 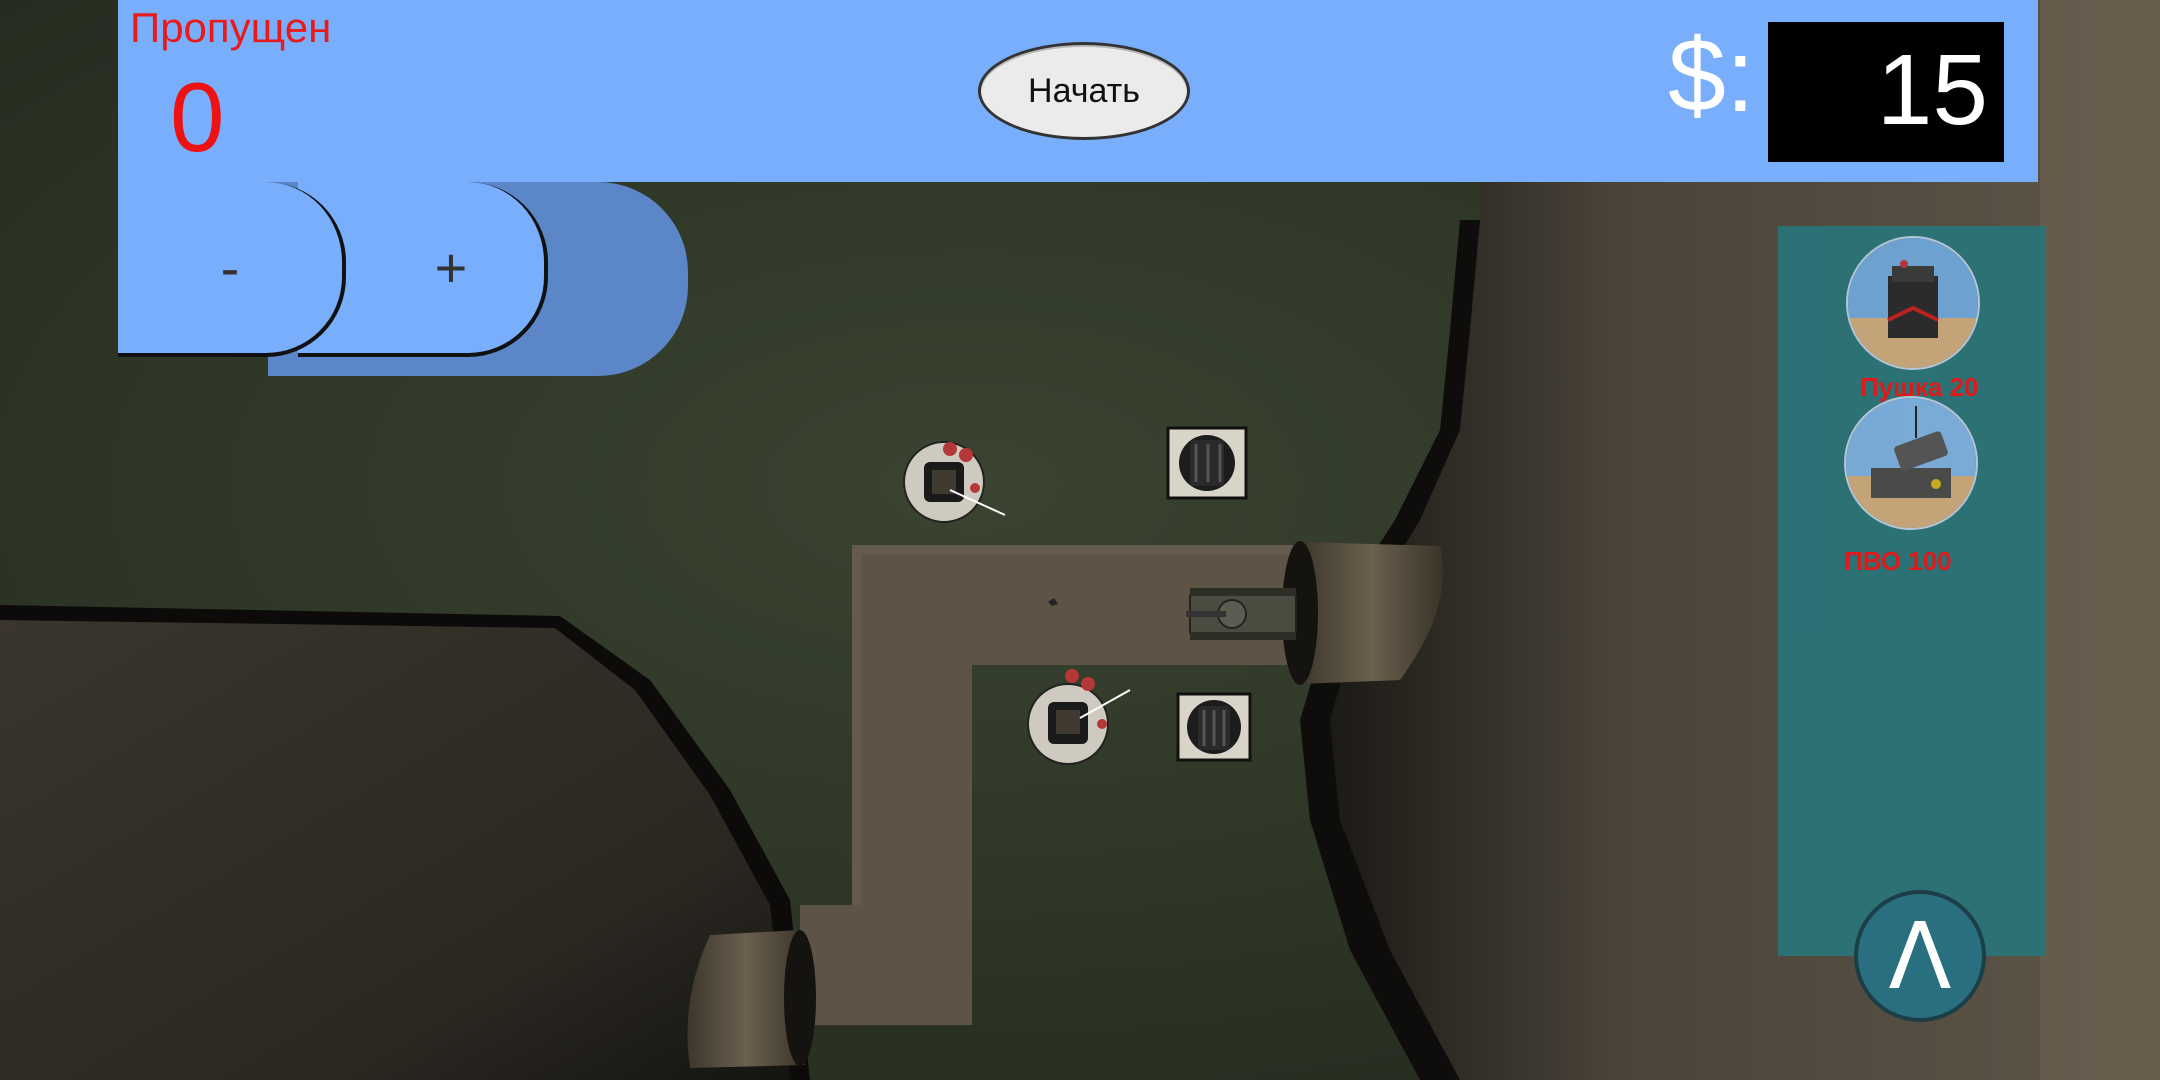 What do you see at coordinates (1898, 561) in the screenshot?
I see `shop-item-air-defense-label: ПВО 100` at bounding box center [1898, 561].